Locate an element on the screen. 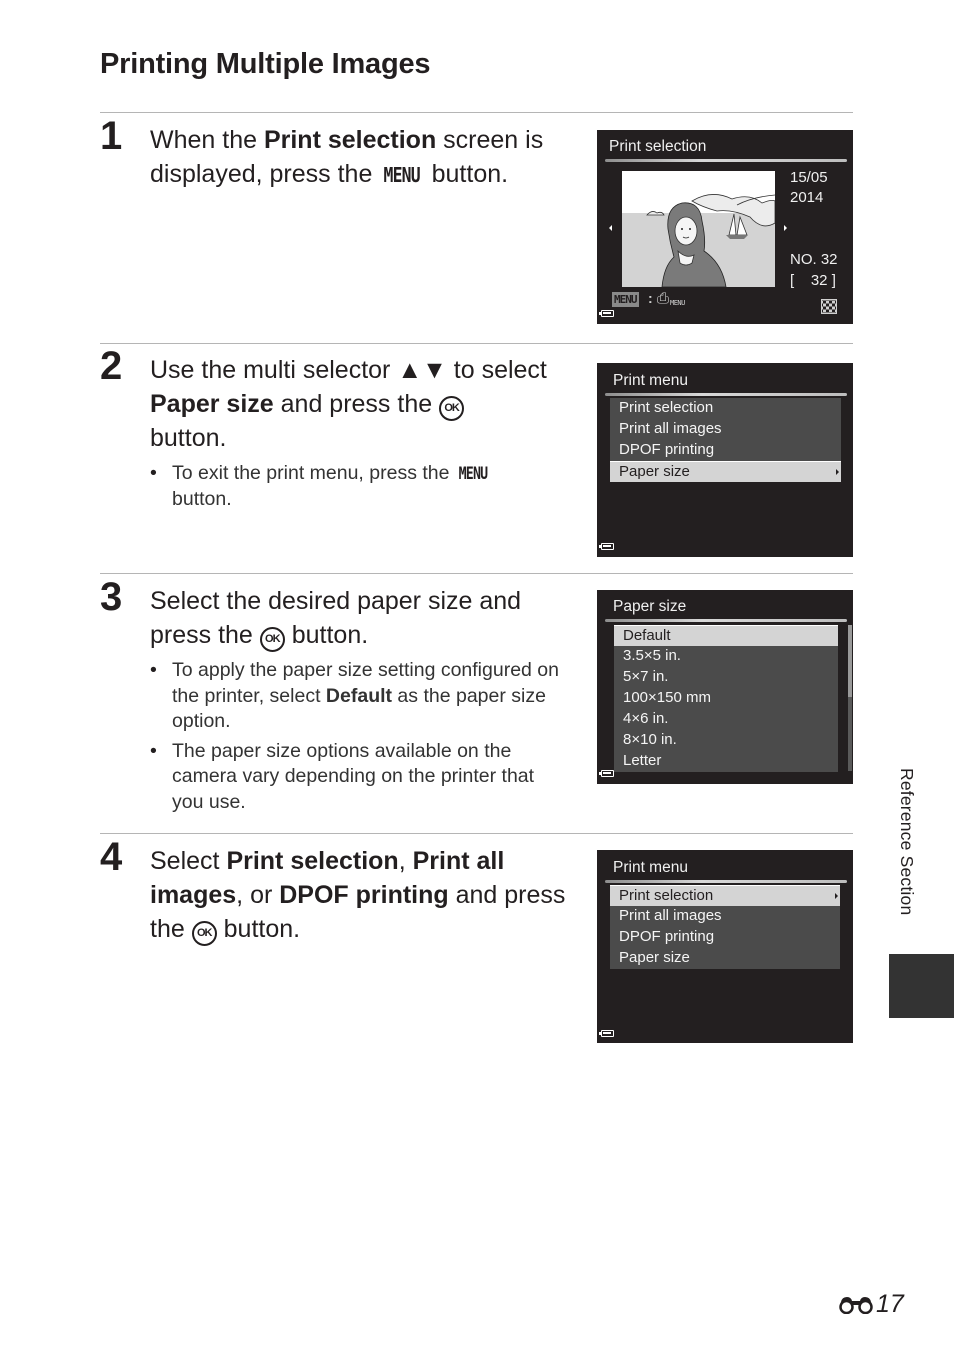 Image resolution: width=954 pixels, height=1345 pixels. up-down-arrows-icon: ▲▼ is located at coordinates (422, 370).